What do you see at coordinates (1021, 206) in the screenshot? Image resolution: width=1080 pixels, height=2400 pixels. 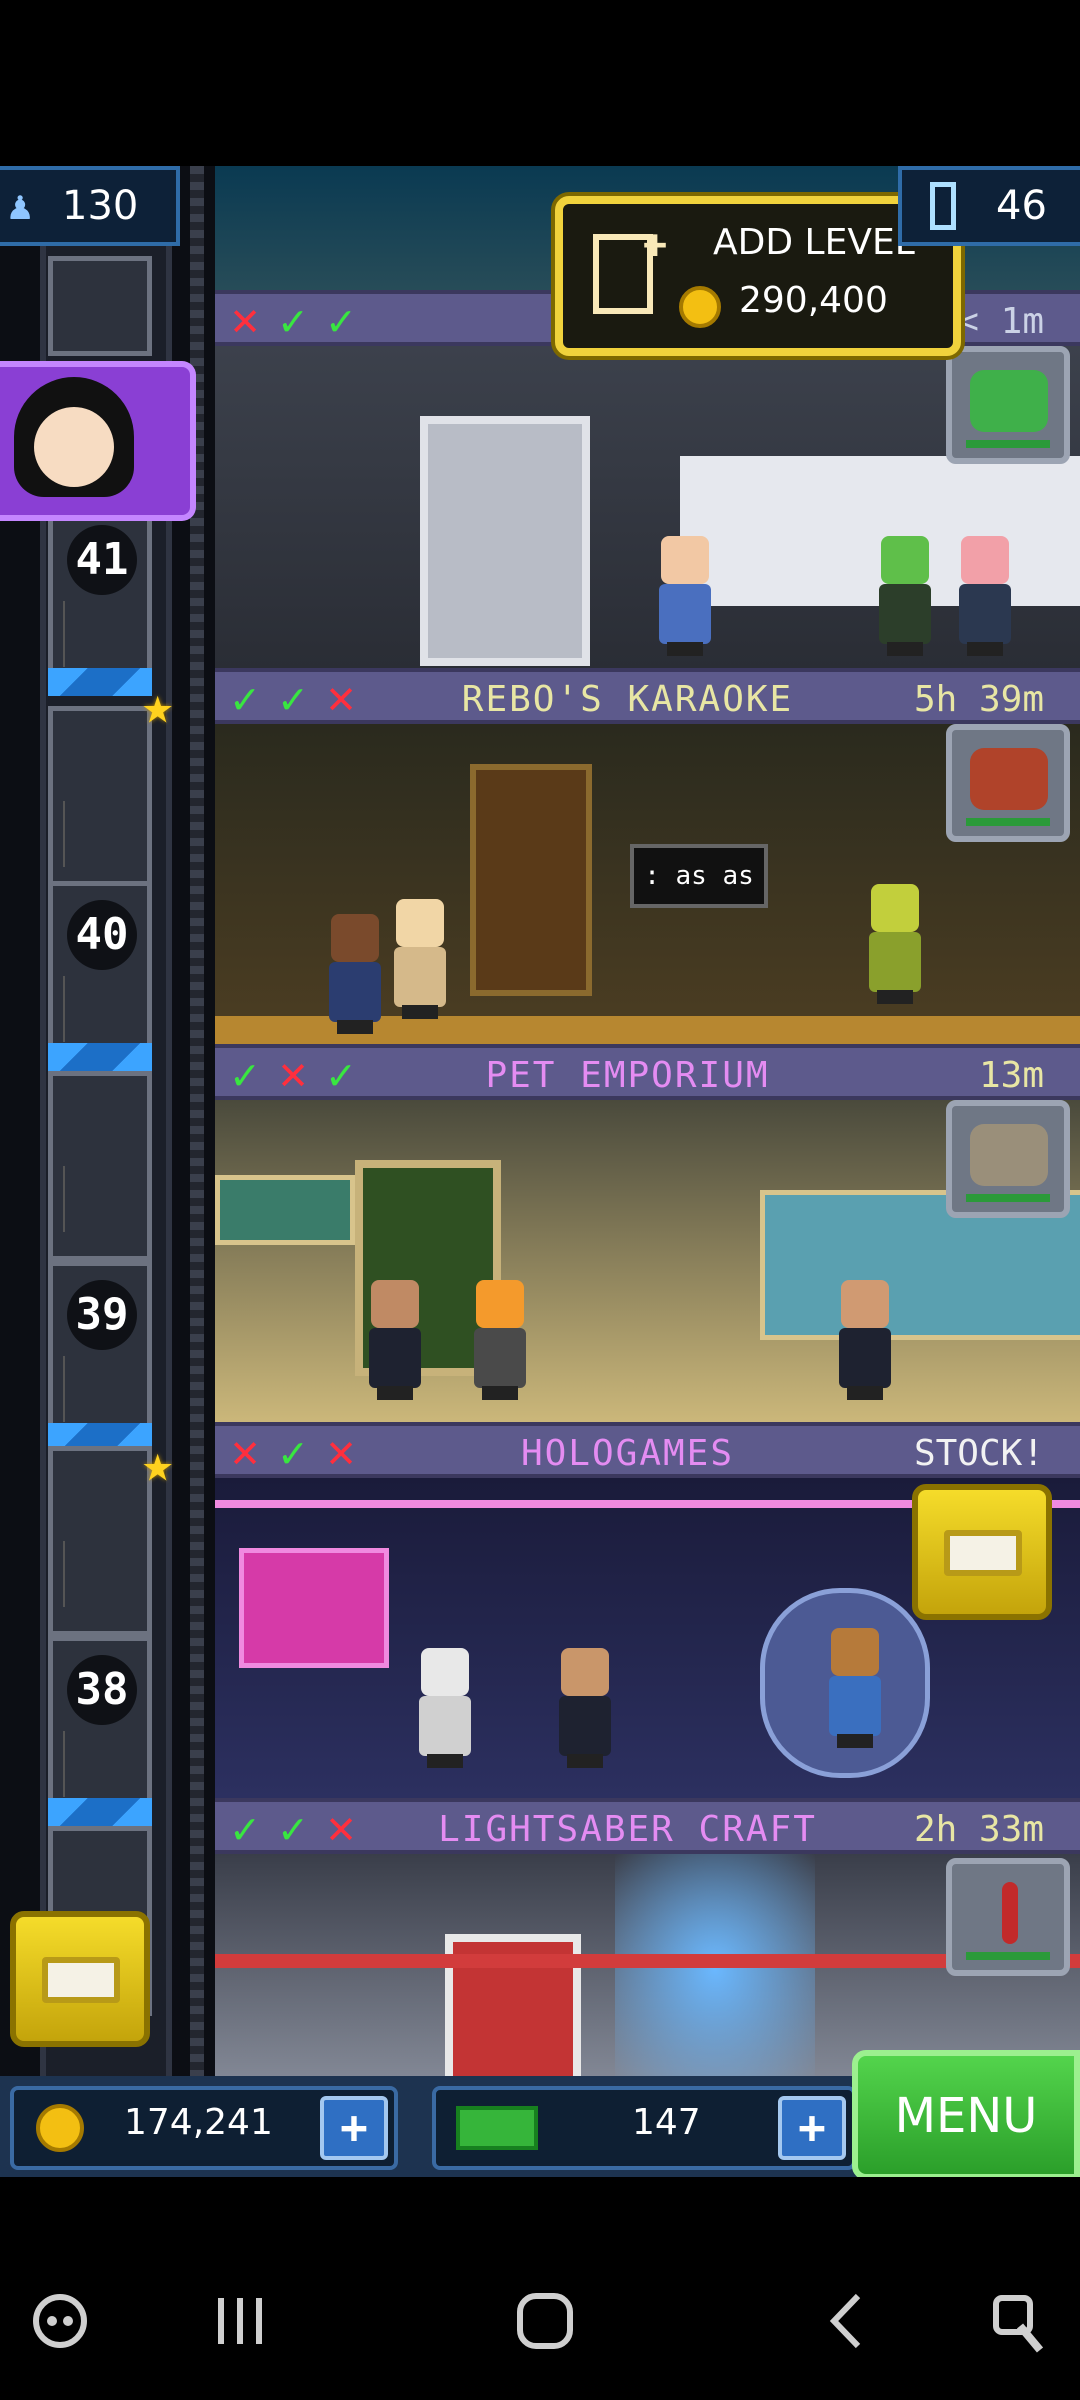 I see `levels-value: 46` at bounding box center [1021, 206].